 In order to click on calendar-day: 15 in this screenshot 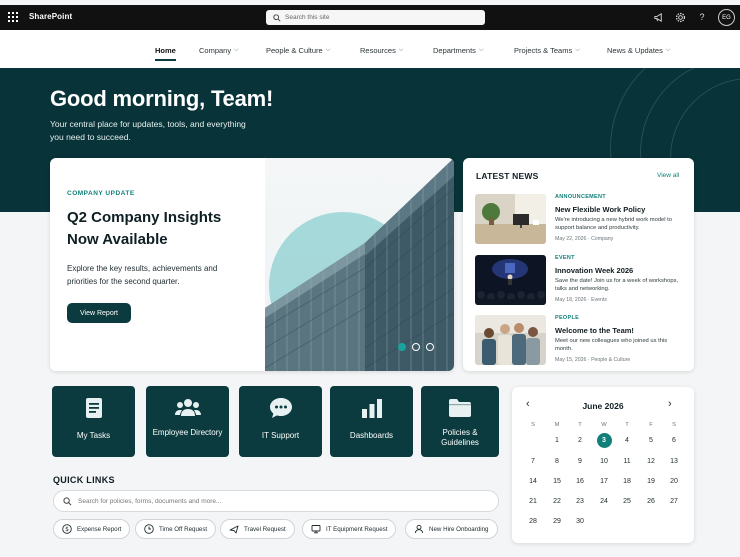, I will do `click(557, 481)`.